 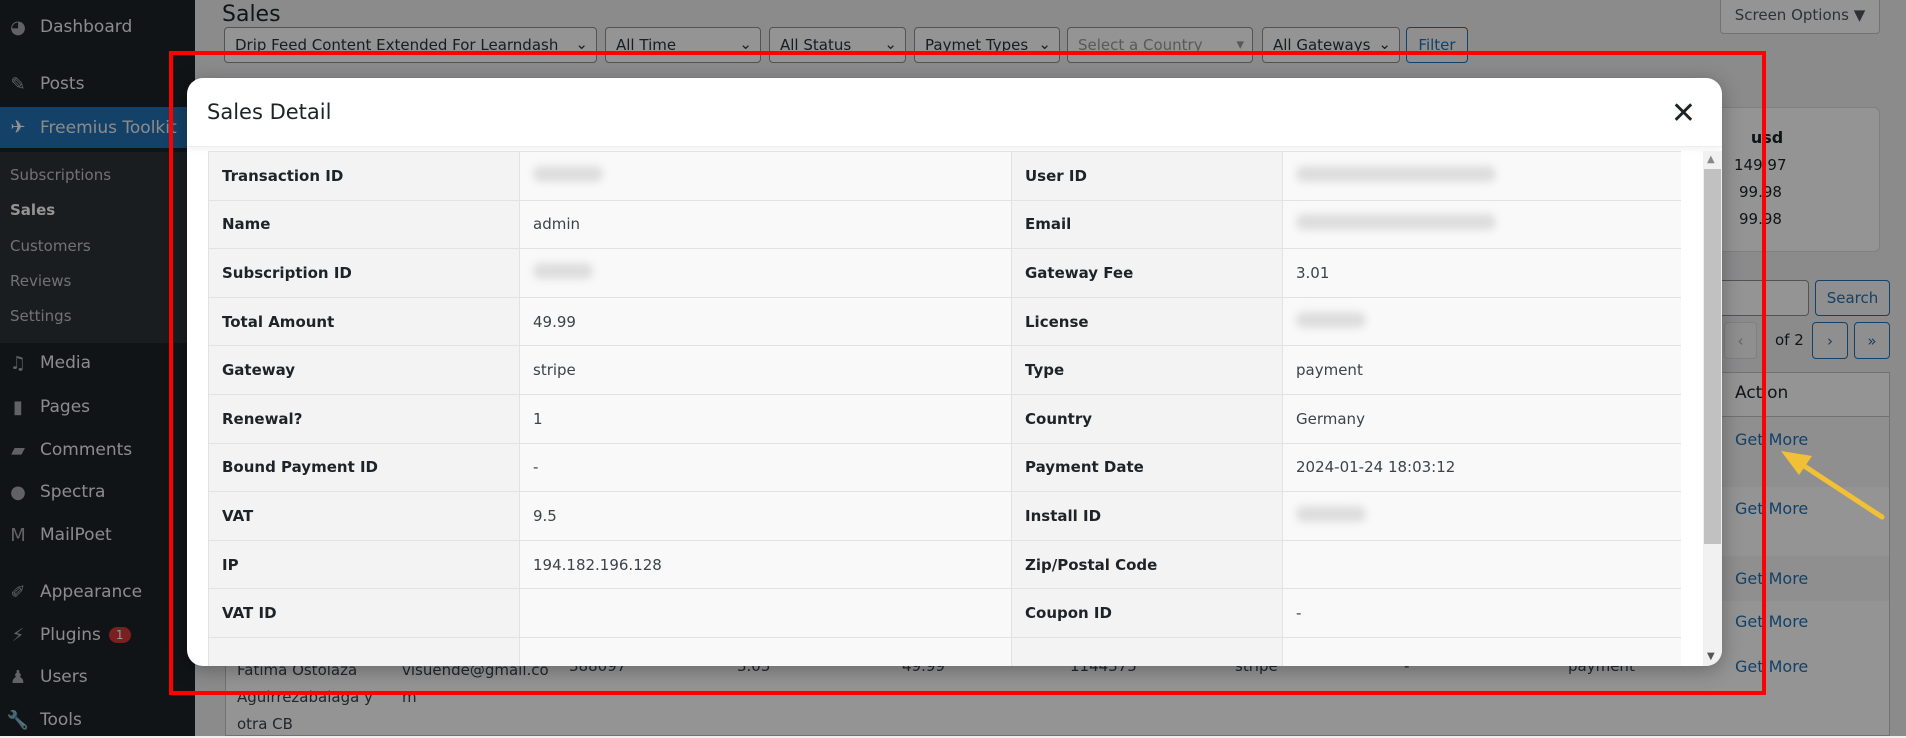 I want to click on annotation-arrow, so click(x=1833, y=485).